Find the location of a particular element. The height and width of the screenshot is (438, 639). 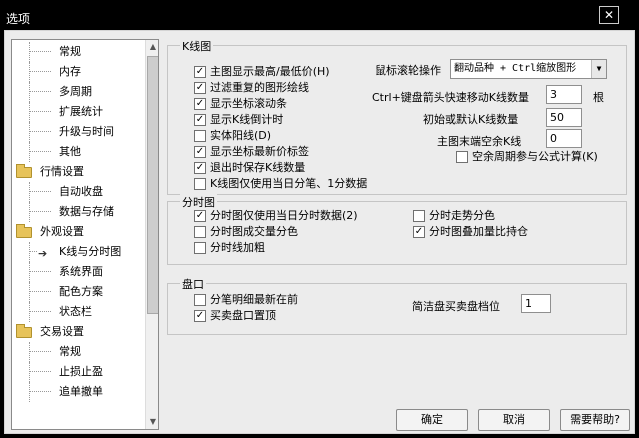

window-title: 选项 is located at coordinates (18, 19).